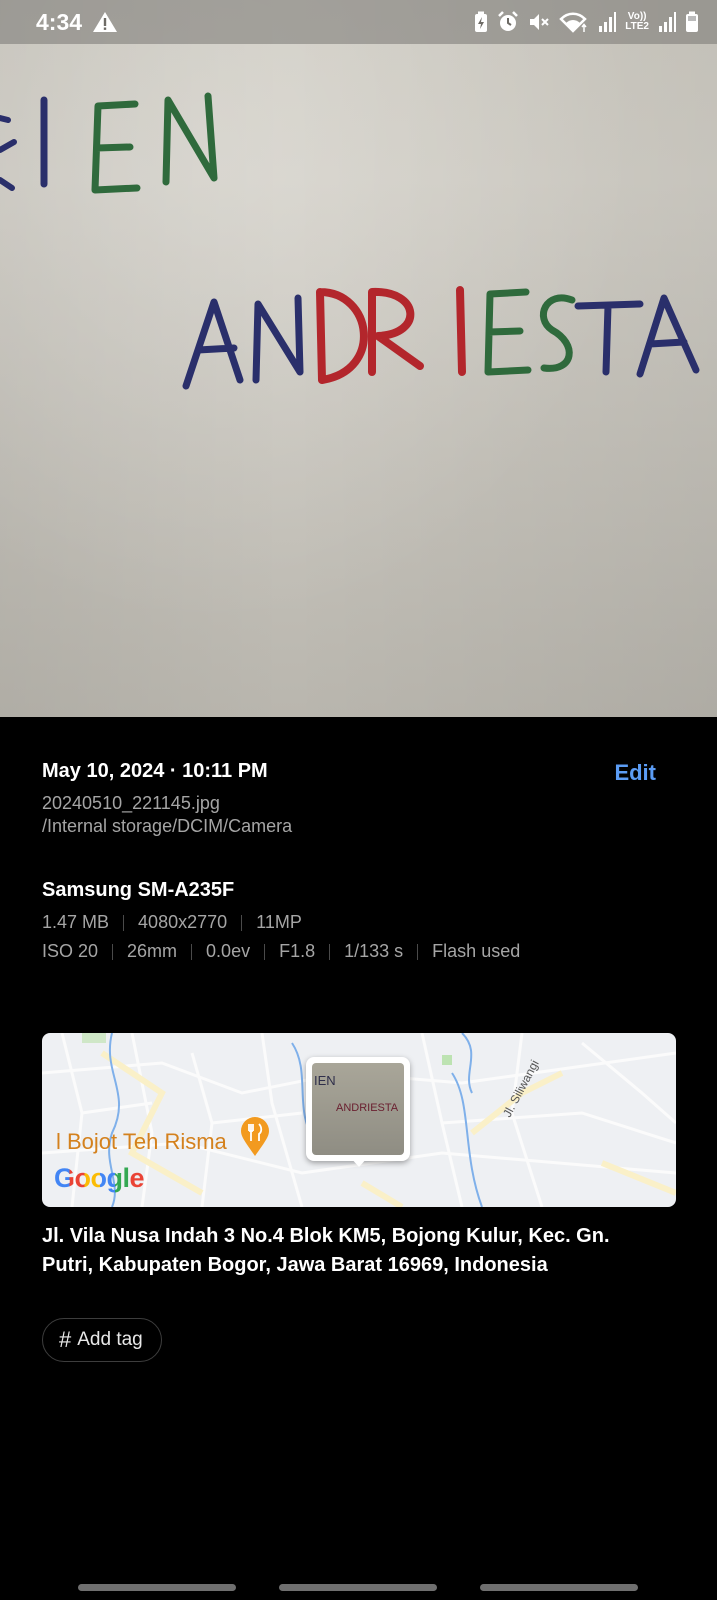 Image resolution: width=717 pixels, height=1600 pixels. I want to click on spec-flash: Flash used, so click(476, 951).